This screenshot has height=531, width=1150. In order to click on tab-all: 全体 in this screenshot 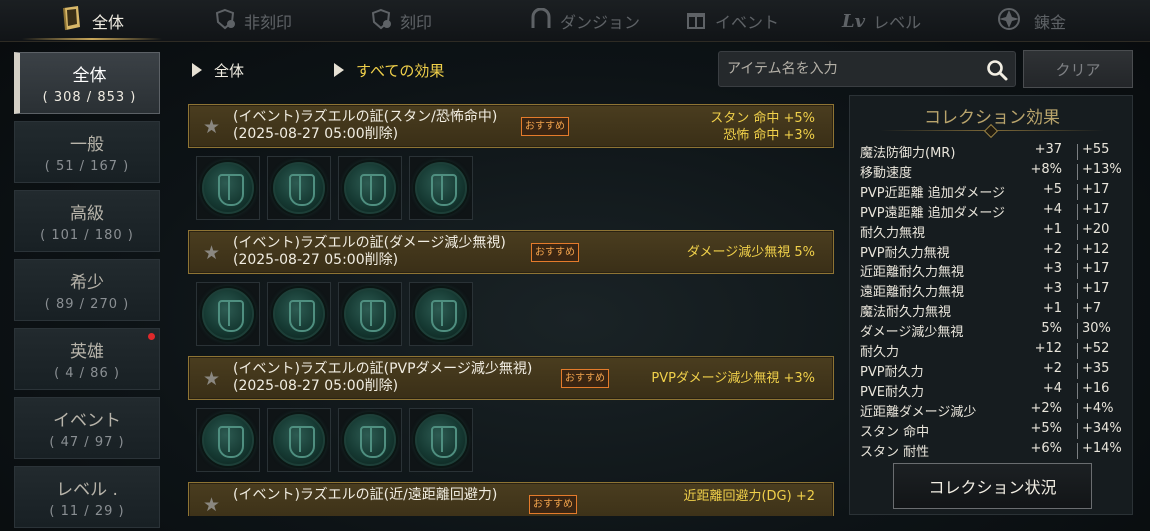, I will do `click(92, 21)`.